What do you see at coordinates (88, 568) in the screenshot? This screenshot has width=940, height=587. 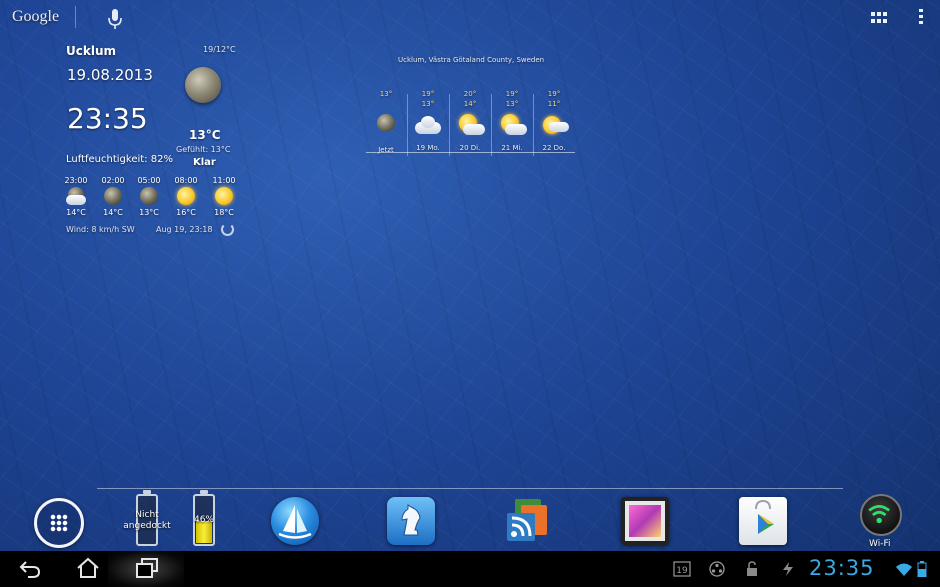 I see `home-button` at bounding box center [88, 568].